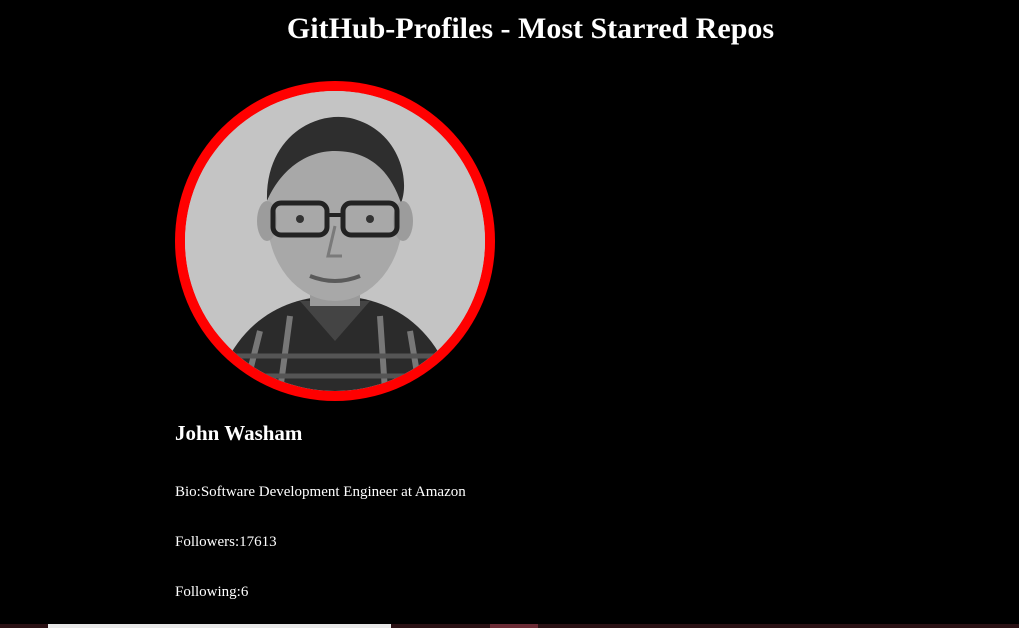 This screenshot has width=1019, height=628. Describe the element at coordinates (239, 433) in the screenshot. I see `user-name: John Washam` at that location.